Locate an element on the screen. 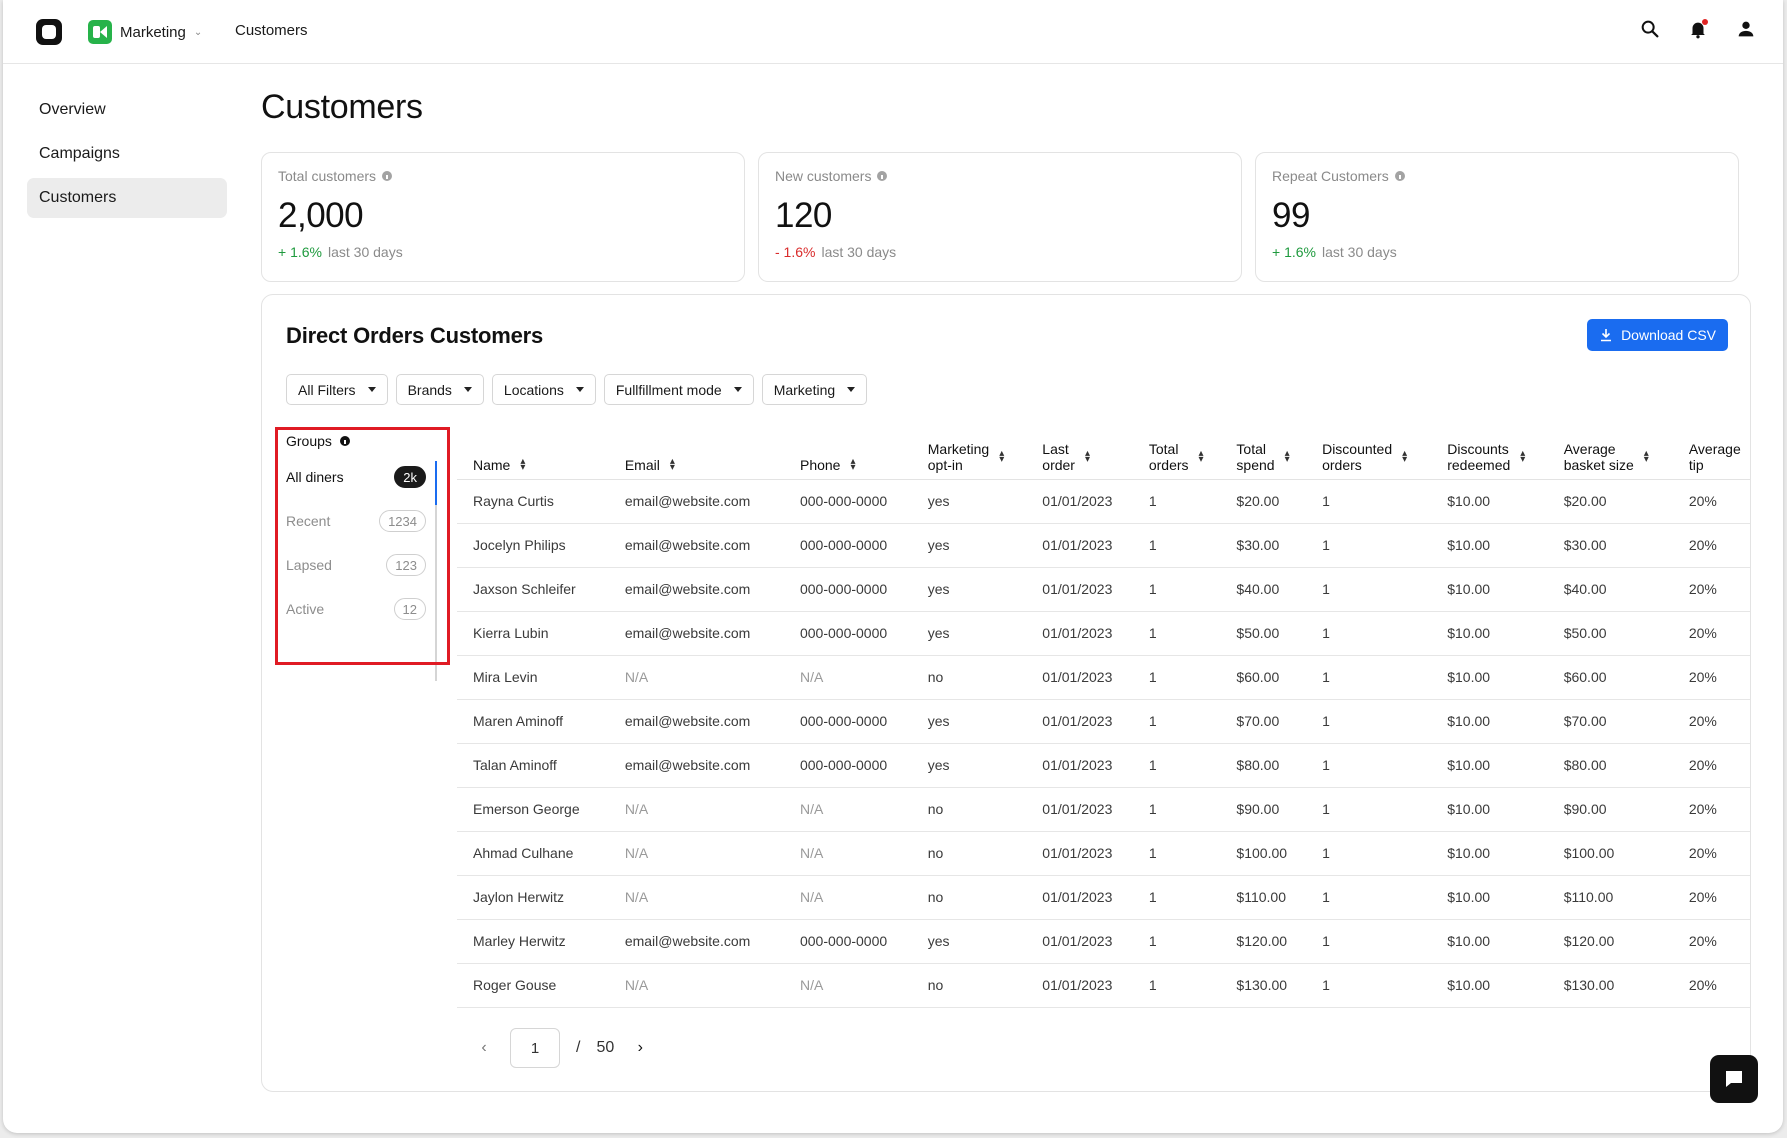 The height and width of the screenshot is (1138, 1787). table-cell: $100.00 is located at coordinates (1610, 853).